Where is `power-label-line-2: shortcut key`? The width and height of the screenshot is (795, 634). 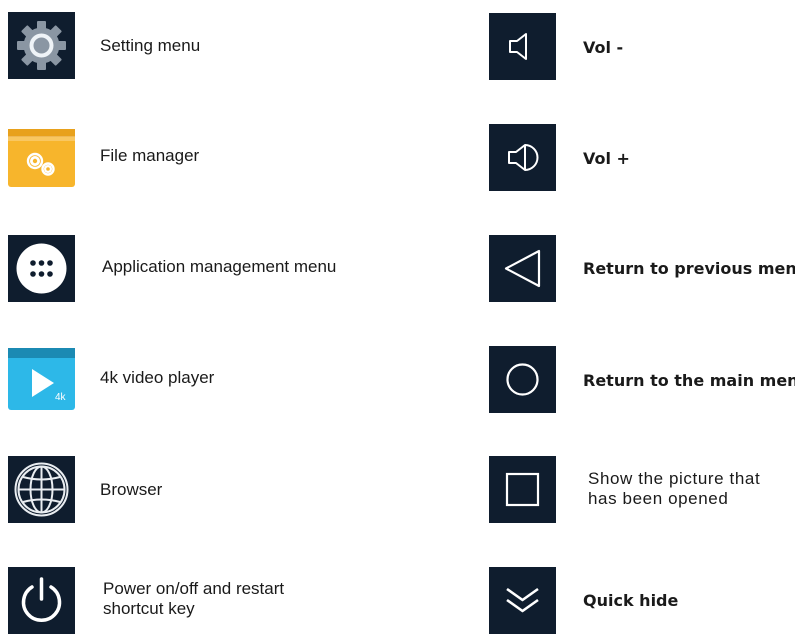
power-label-line-2: shortcut key is located at coordinates (149, 608).